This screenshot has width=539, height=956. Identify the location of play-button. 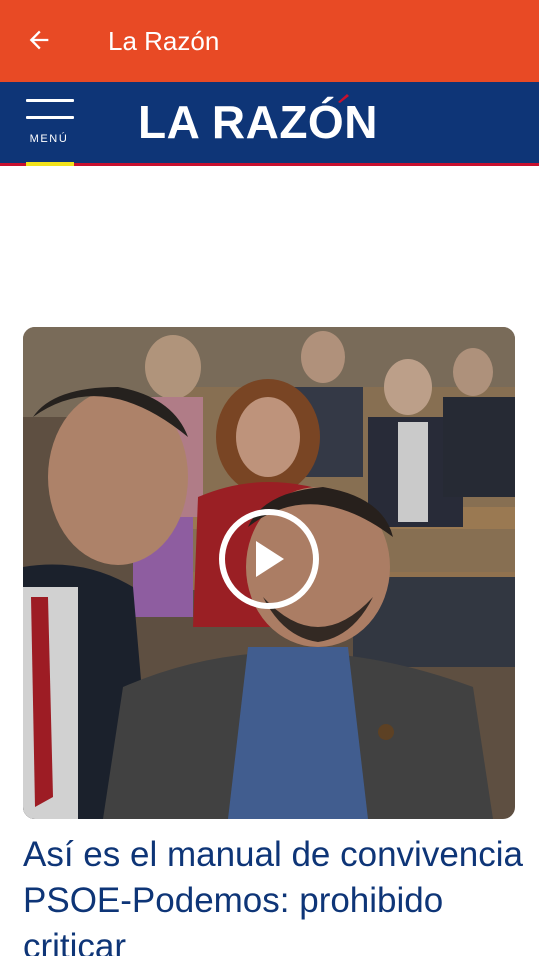
(269, 559).